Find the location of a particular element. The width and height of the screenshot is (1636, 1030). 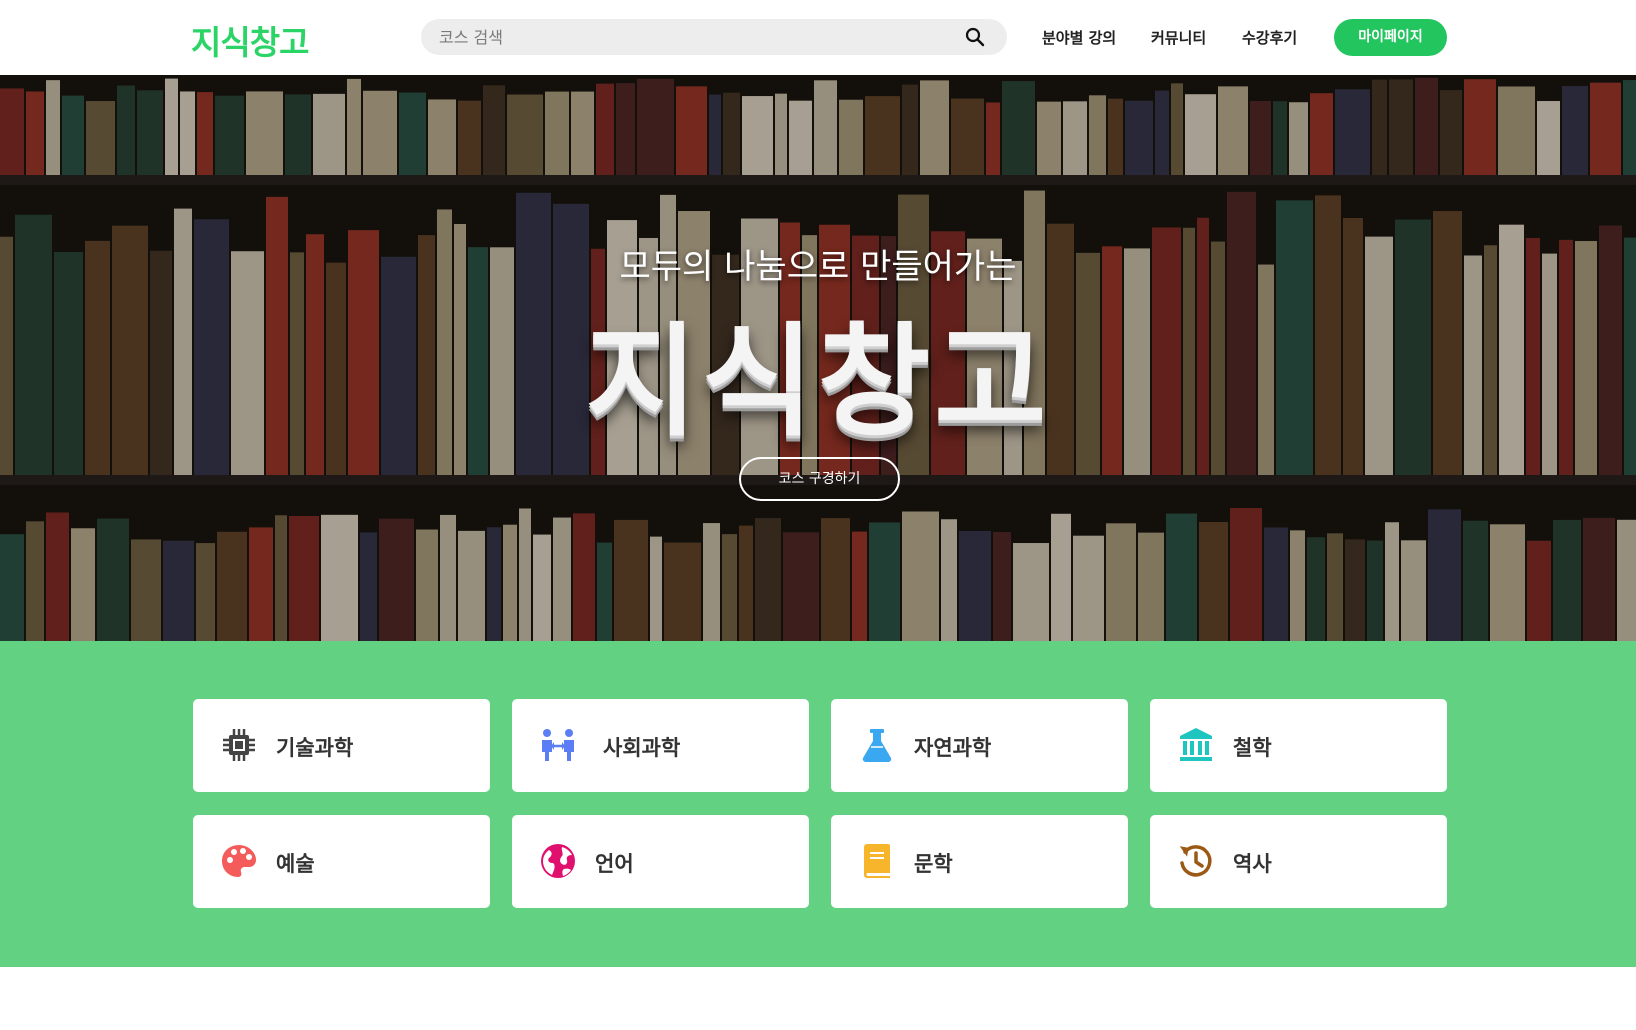

category-card-literature: 문학 is located at coordinates (979, 861).